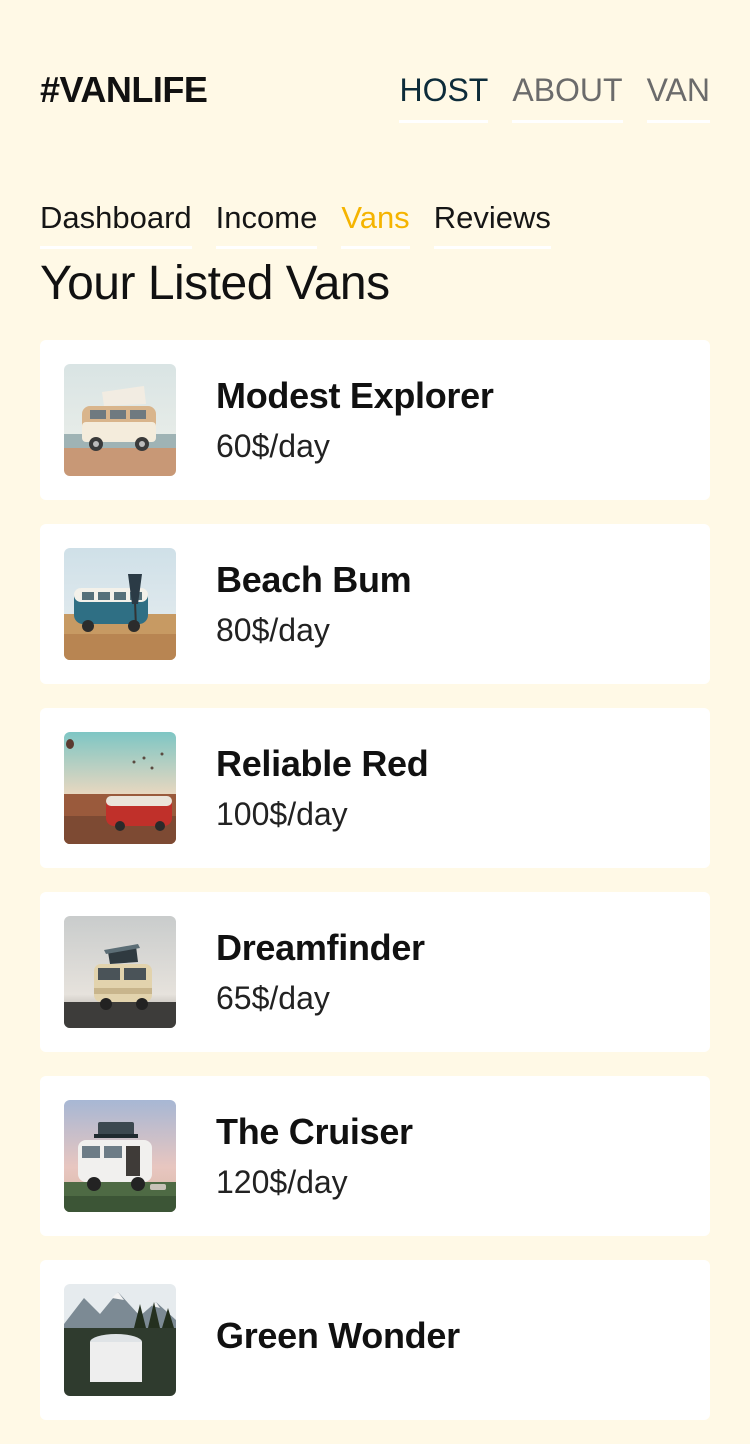 The image size is (750, 1444). Describe the element at coordinates (338, 1335) in the screenshot. I see `van-name: Green Wonder` at that location.